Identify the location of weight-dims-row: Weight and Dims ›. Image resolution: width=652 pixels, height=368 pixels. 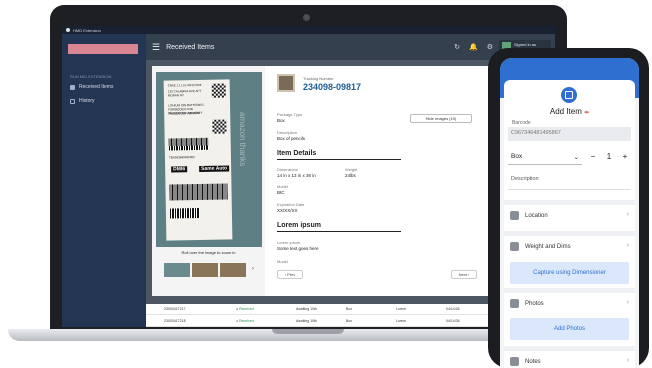
(569, 244).